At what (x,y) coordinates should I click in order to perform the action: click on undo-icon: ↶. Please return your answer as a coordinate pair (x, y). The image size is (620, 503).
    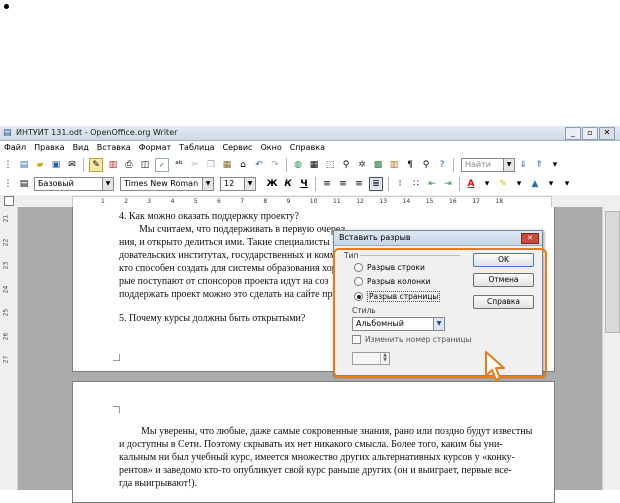
    Looking at the image, I should click on (259, 165).